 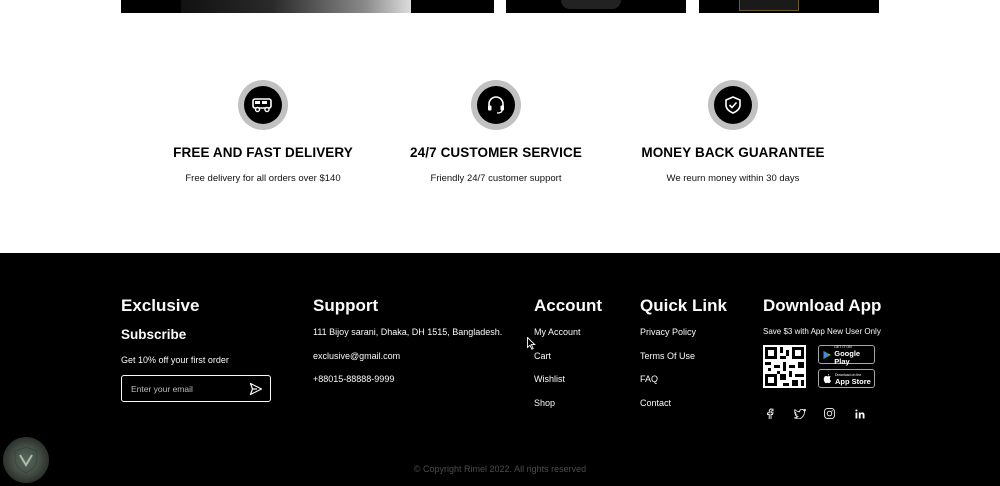 What do you see at coordinates (568, 403) in the screenshot?
I see `link-shop: Shop` at bounding box center [568, 403].